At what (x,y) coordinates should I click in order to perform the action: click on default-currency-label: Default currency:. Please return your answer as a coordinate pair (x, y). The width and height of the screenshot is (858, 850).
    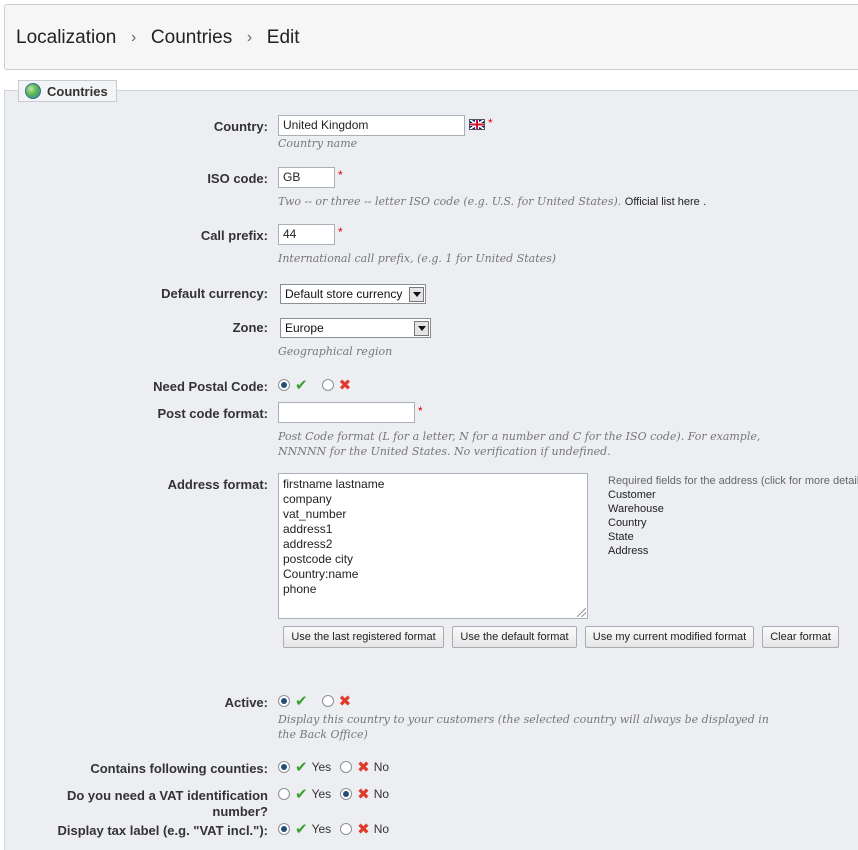
    Looking at the image, I should click on (214, 293).